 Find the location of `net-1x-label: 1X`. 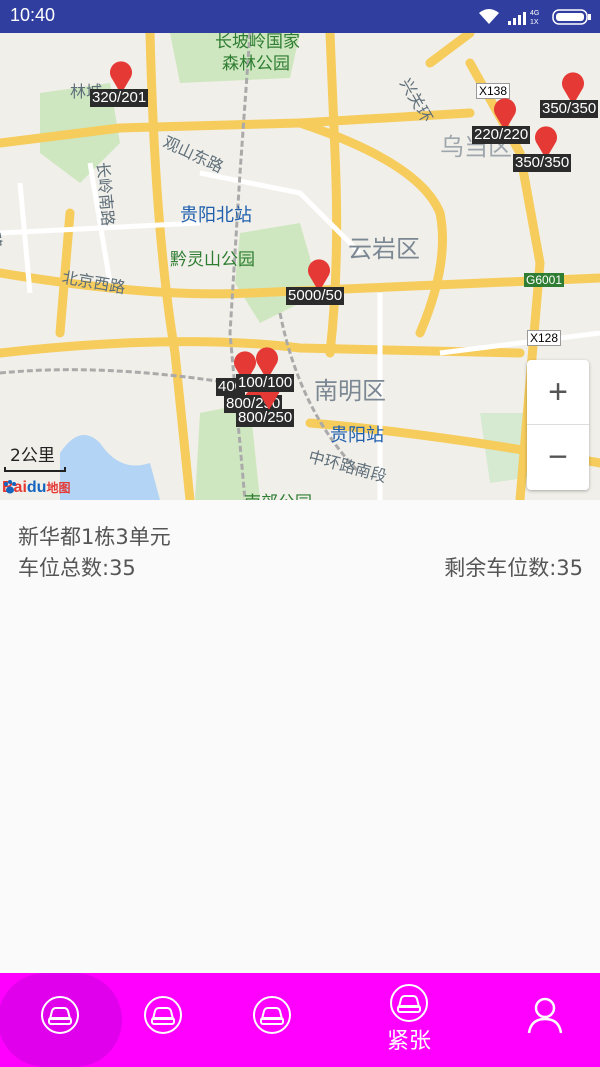

net-1x-label: 1X is located at coordinates (534, 22).